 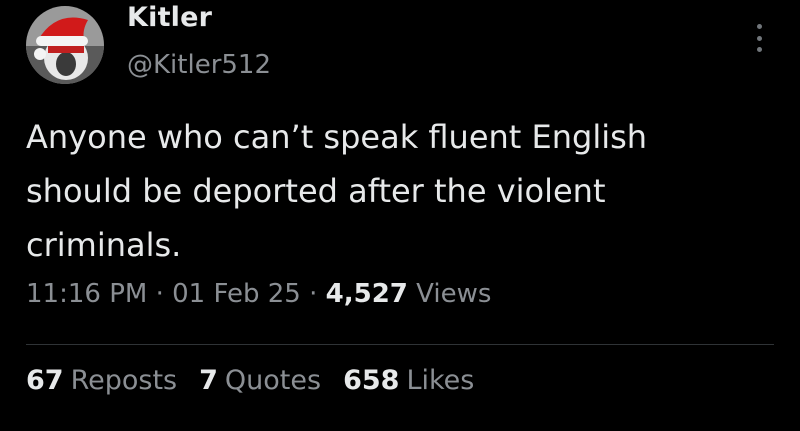 I want to click on cat-avatar-icon, so click(x=65, y=45).